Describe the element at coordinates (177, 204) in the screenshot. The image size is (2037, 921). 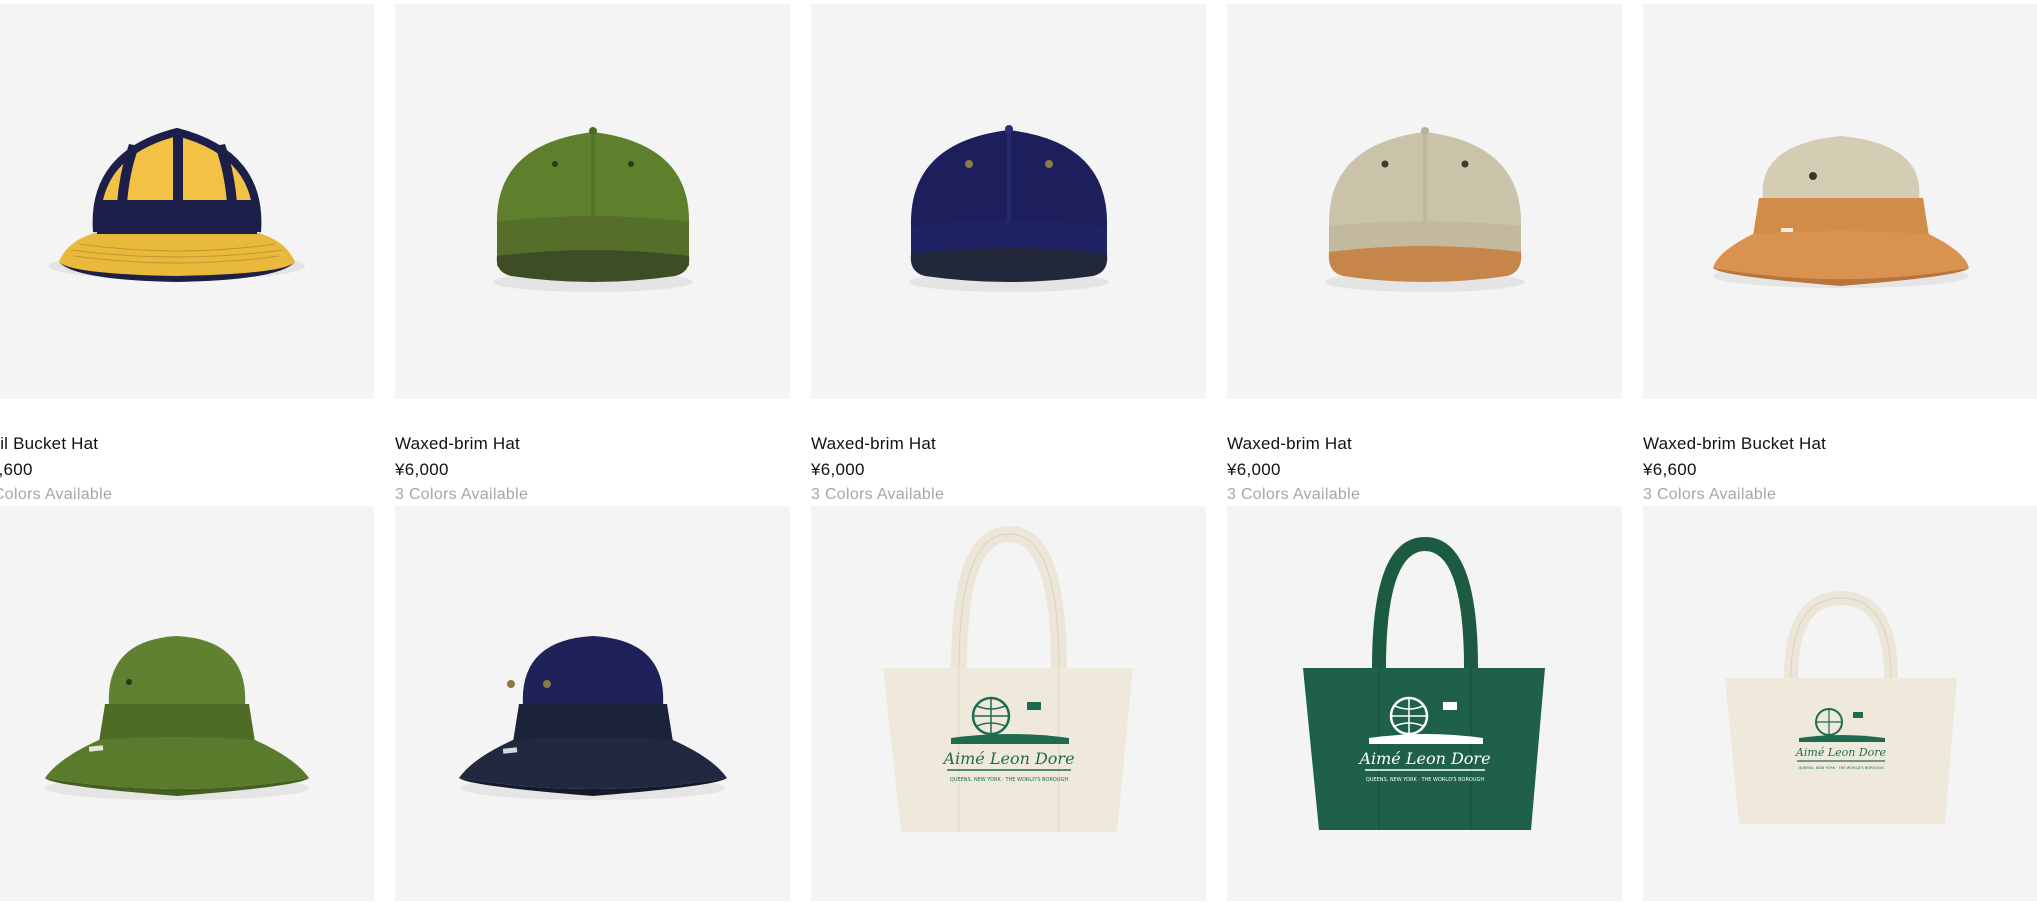
I see `bucket-hat-yellow-navy-icon` at that location.